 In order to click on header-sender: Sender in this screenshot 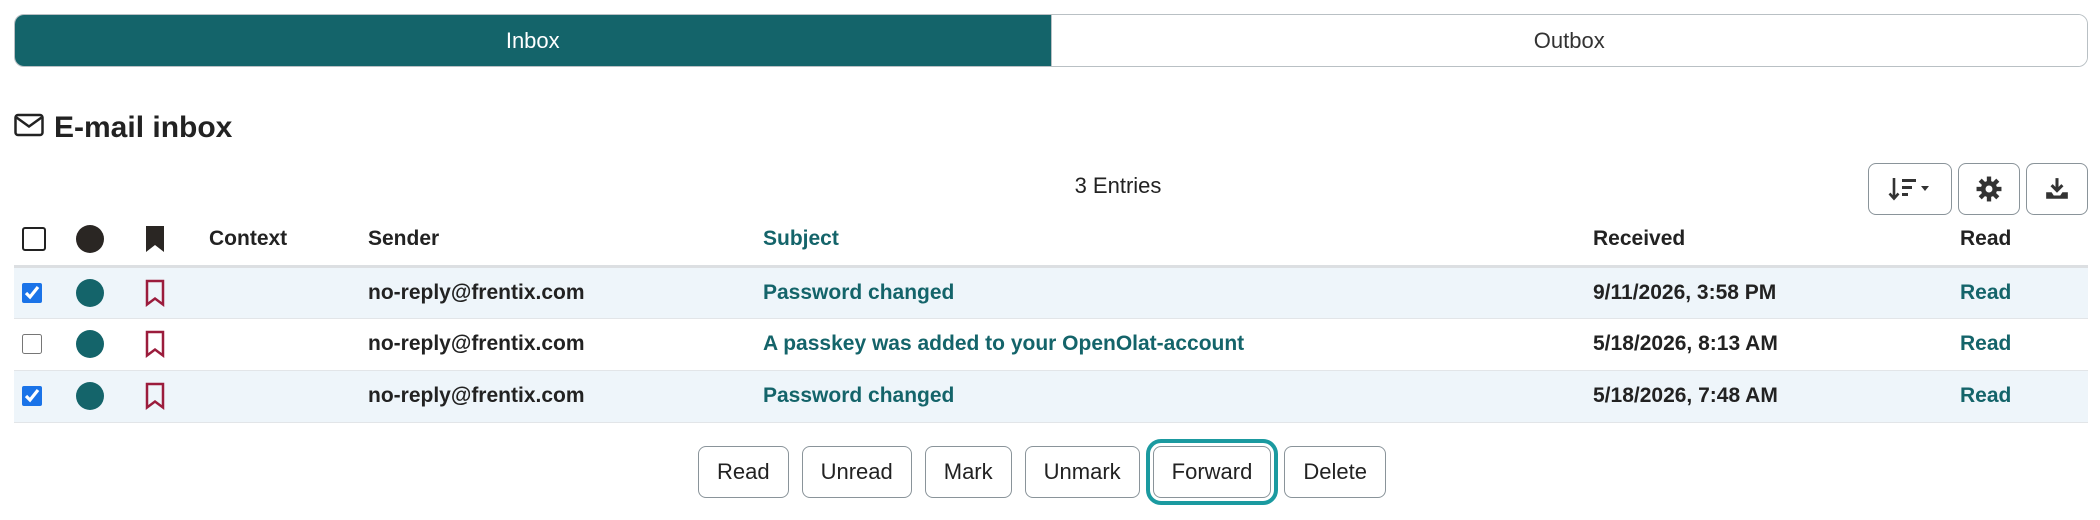, I will do `click(565, 241)`.